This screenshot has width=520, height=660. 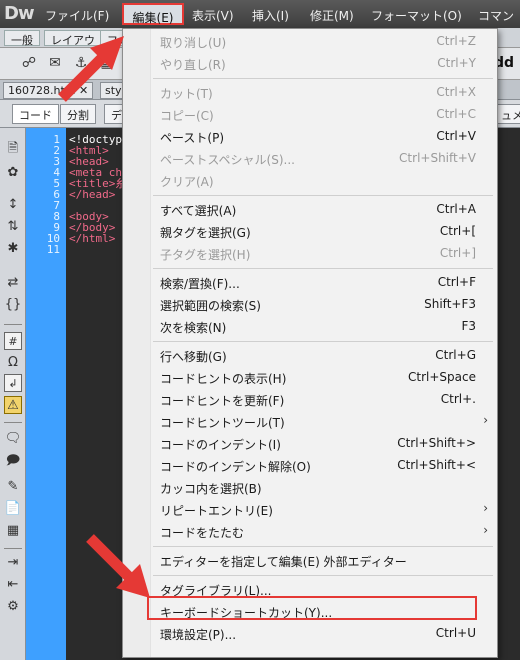 What do you see at coordinates (310, 443) in the screenshot?
I see `menu-item-indent-code: コードのインデント(I) Ctrl+Shift+>` at bounding box center [310, 443].